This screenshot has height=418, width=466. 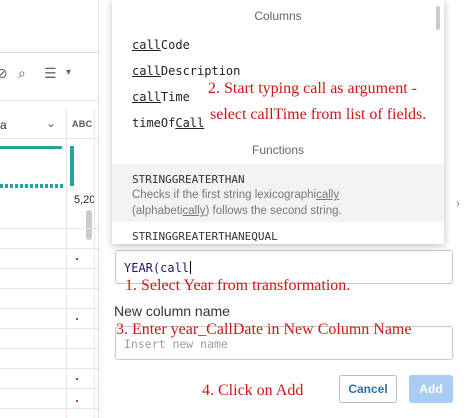 What do you see at coordinates (172, 311) in the screenshot?
I see `new-column-name-label: New column name` at bounding box center [172, 311].